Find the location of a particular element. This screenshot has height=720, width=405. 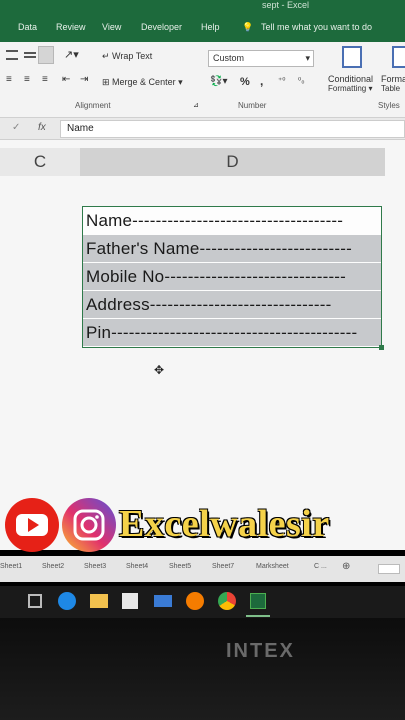

brand-overlay: Excelwalesir is located at coordinates (202, 525).